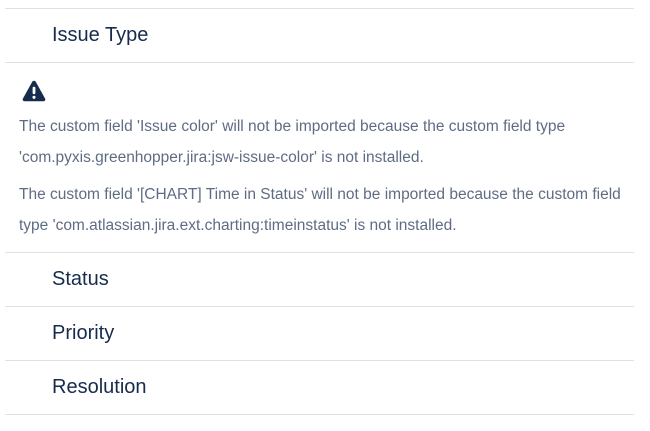  Describe the element at coordinates (319, 35) in the screenshot. I see `section-issue-type: Issue Type` at that location.